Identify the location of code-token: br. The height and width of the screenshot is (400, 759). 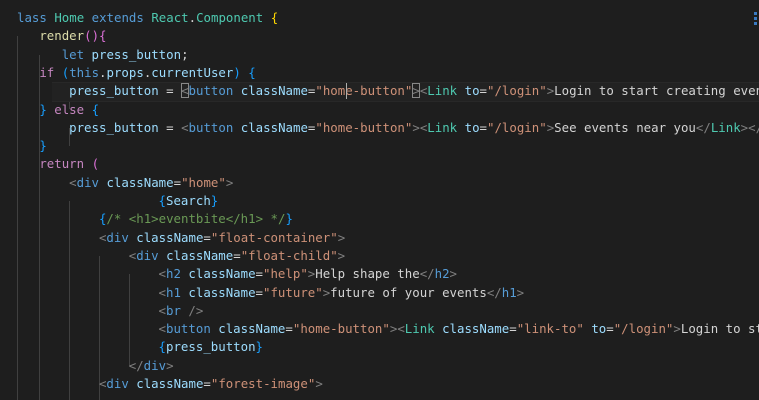
(173, 310).